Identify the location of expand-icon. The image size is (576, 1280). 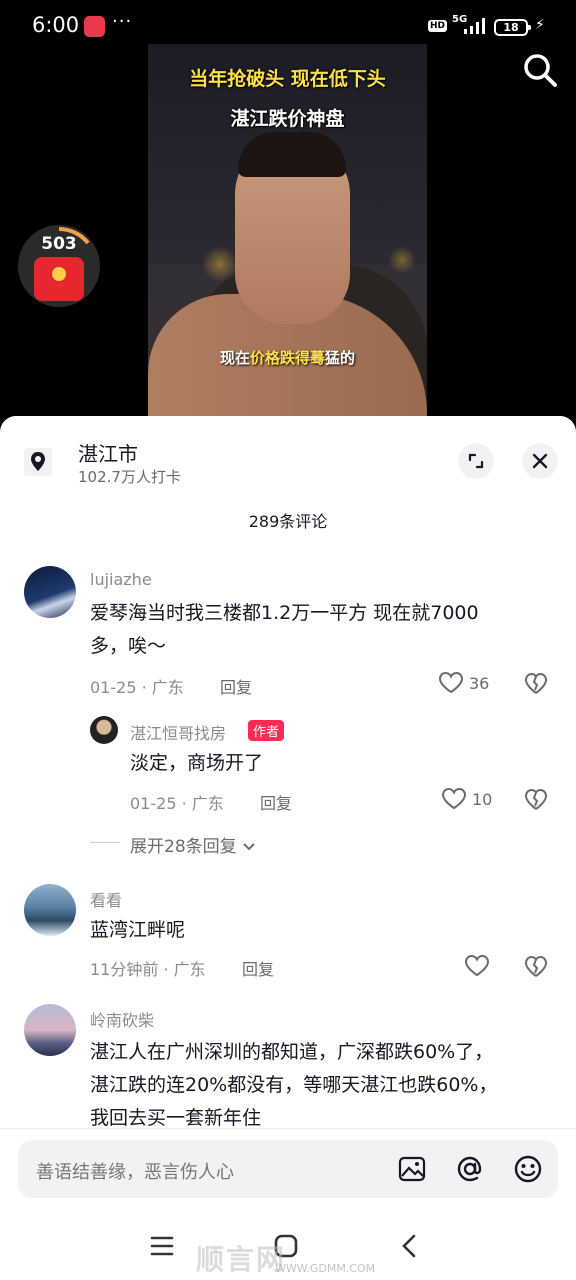
(476, 461).